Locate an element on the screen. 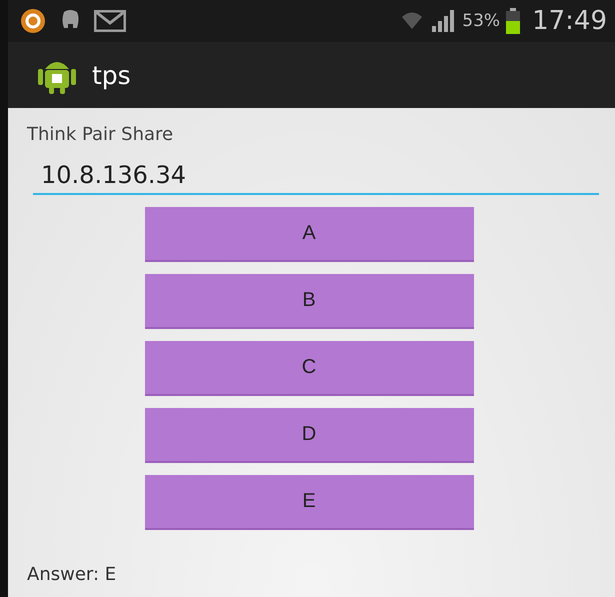 Image resolution: width=615 pixels, height=597 pixels. app-label: Think Pair Share is located at coordinates (100, 134).